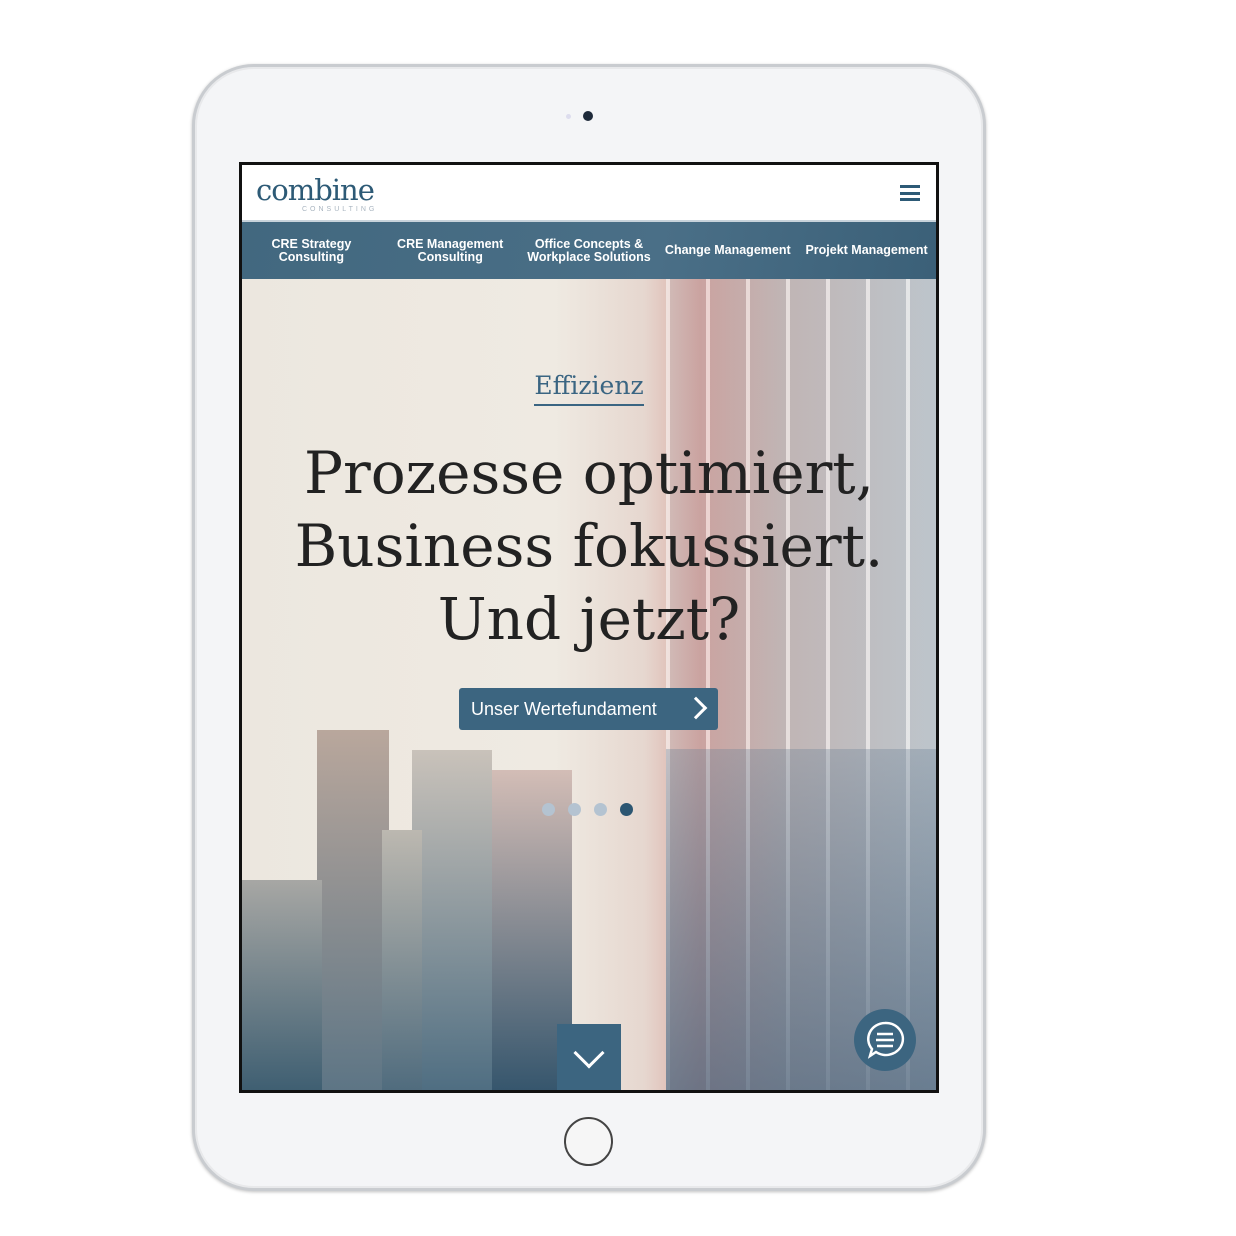  I want to click on hero-overline: Effizienz, so click(589, 388).